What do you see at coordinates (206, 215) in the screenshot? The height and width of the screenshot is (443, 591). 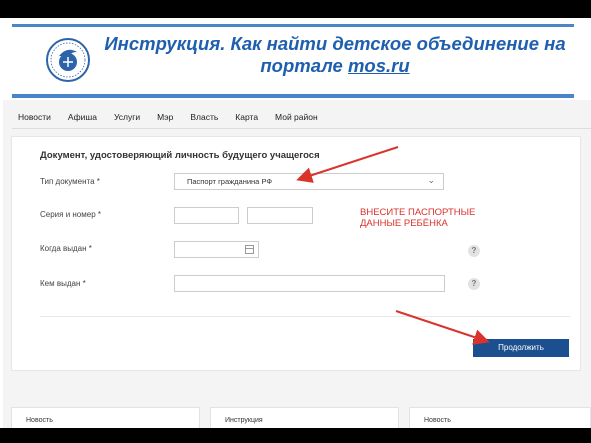 I see `passport-series-input` at bounding box center [206, 215].